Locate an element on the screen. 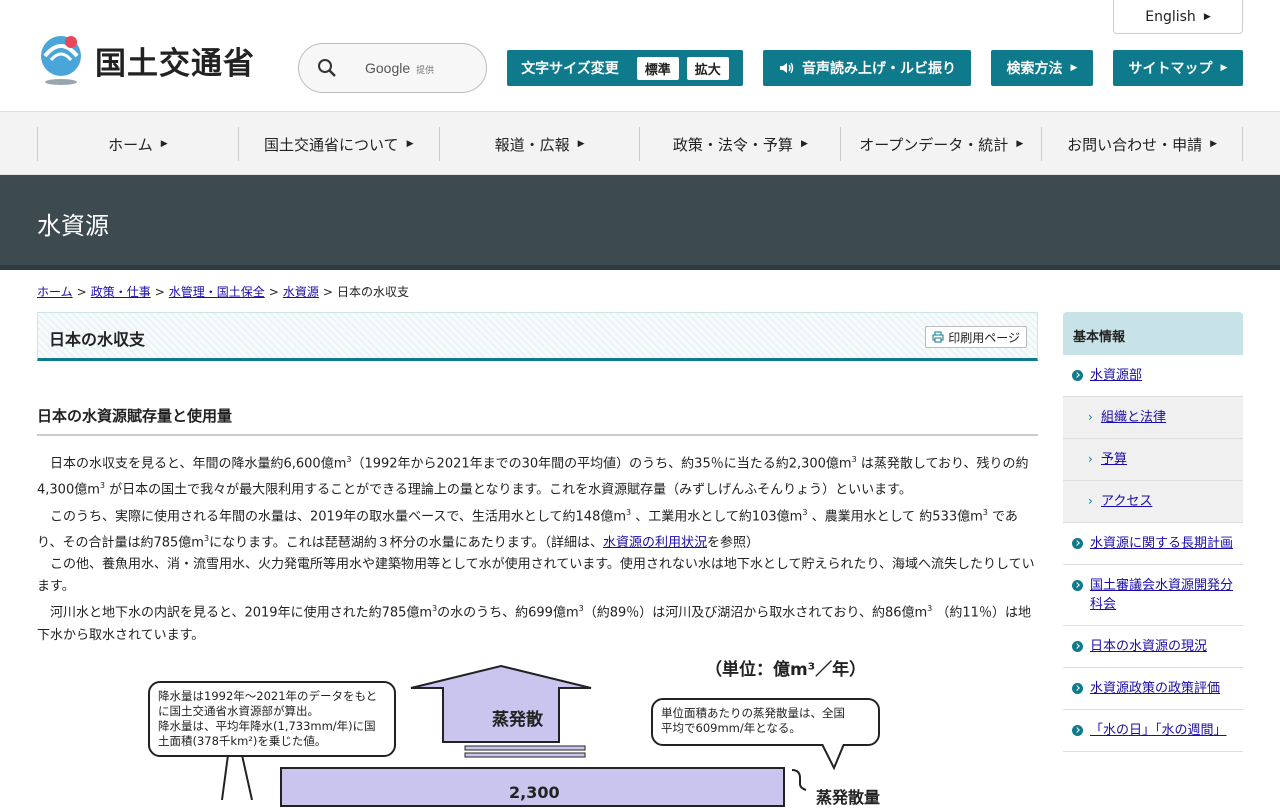 This screenshot has height=808, width=1280. font-size-standard-button: 標準 is located at coordinates (657, 68).